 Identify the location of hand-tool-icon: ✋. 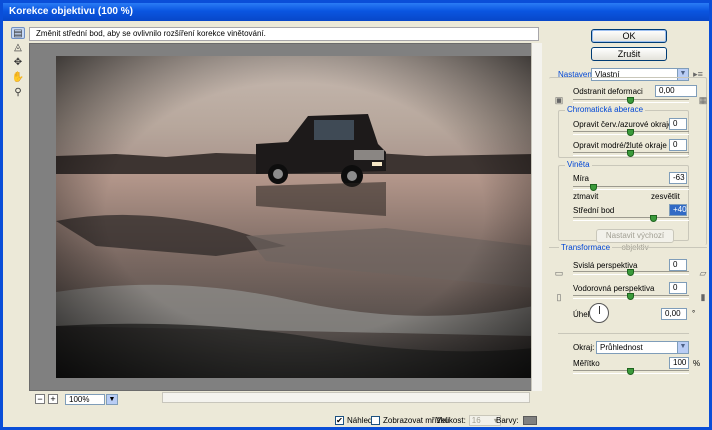
(18, 78).